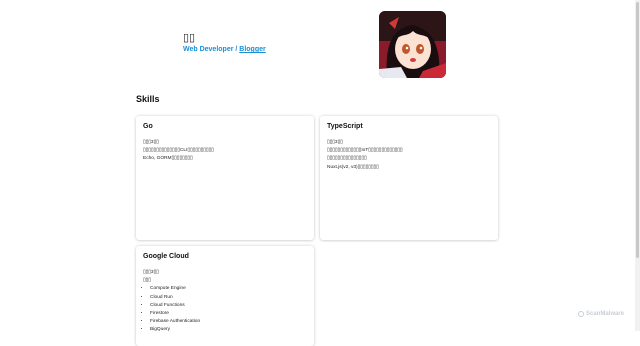  Describe the element at coordinates (345, 126) in the screenshot. I see `skill-card-title: TypeScript` at that location.